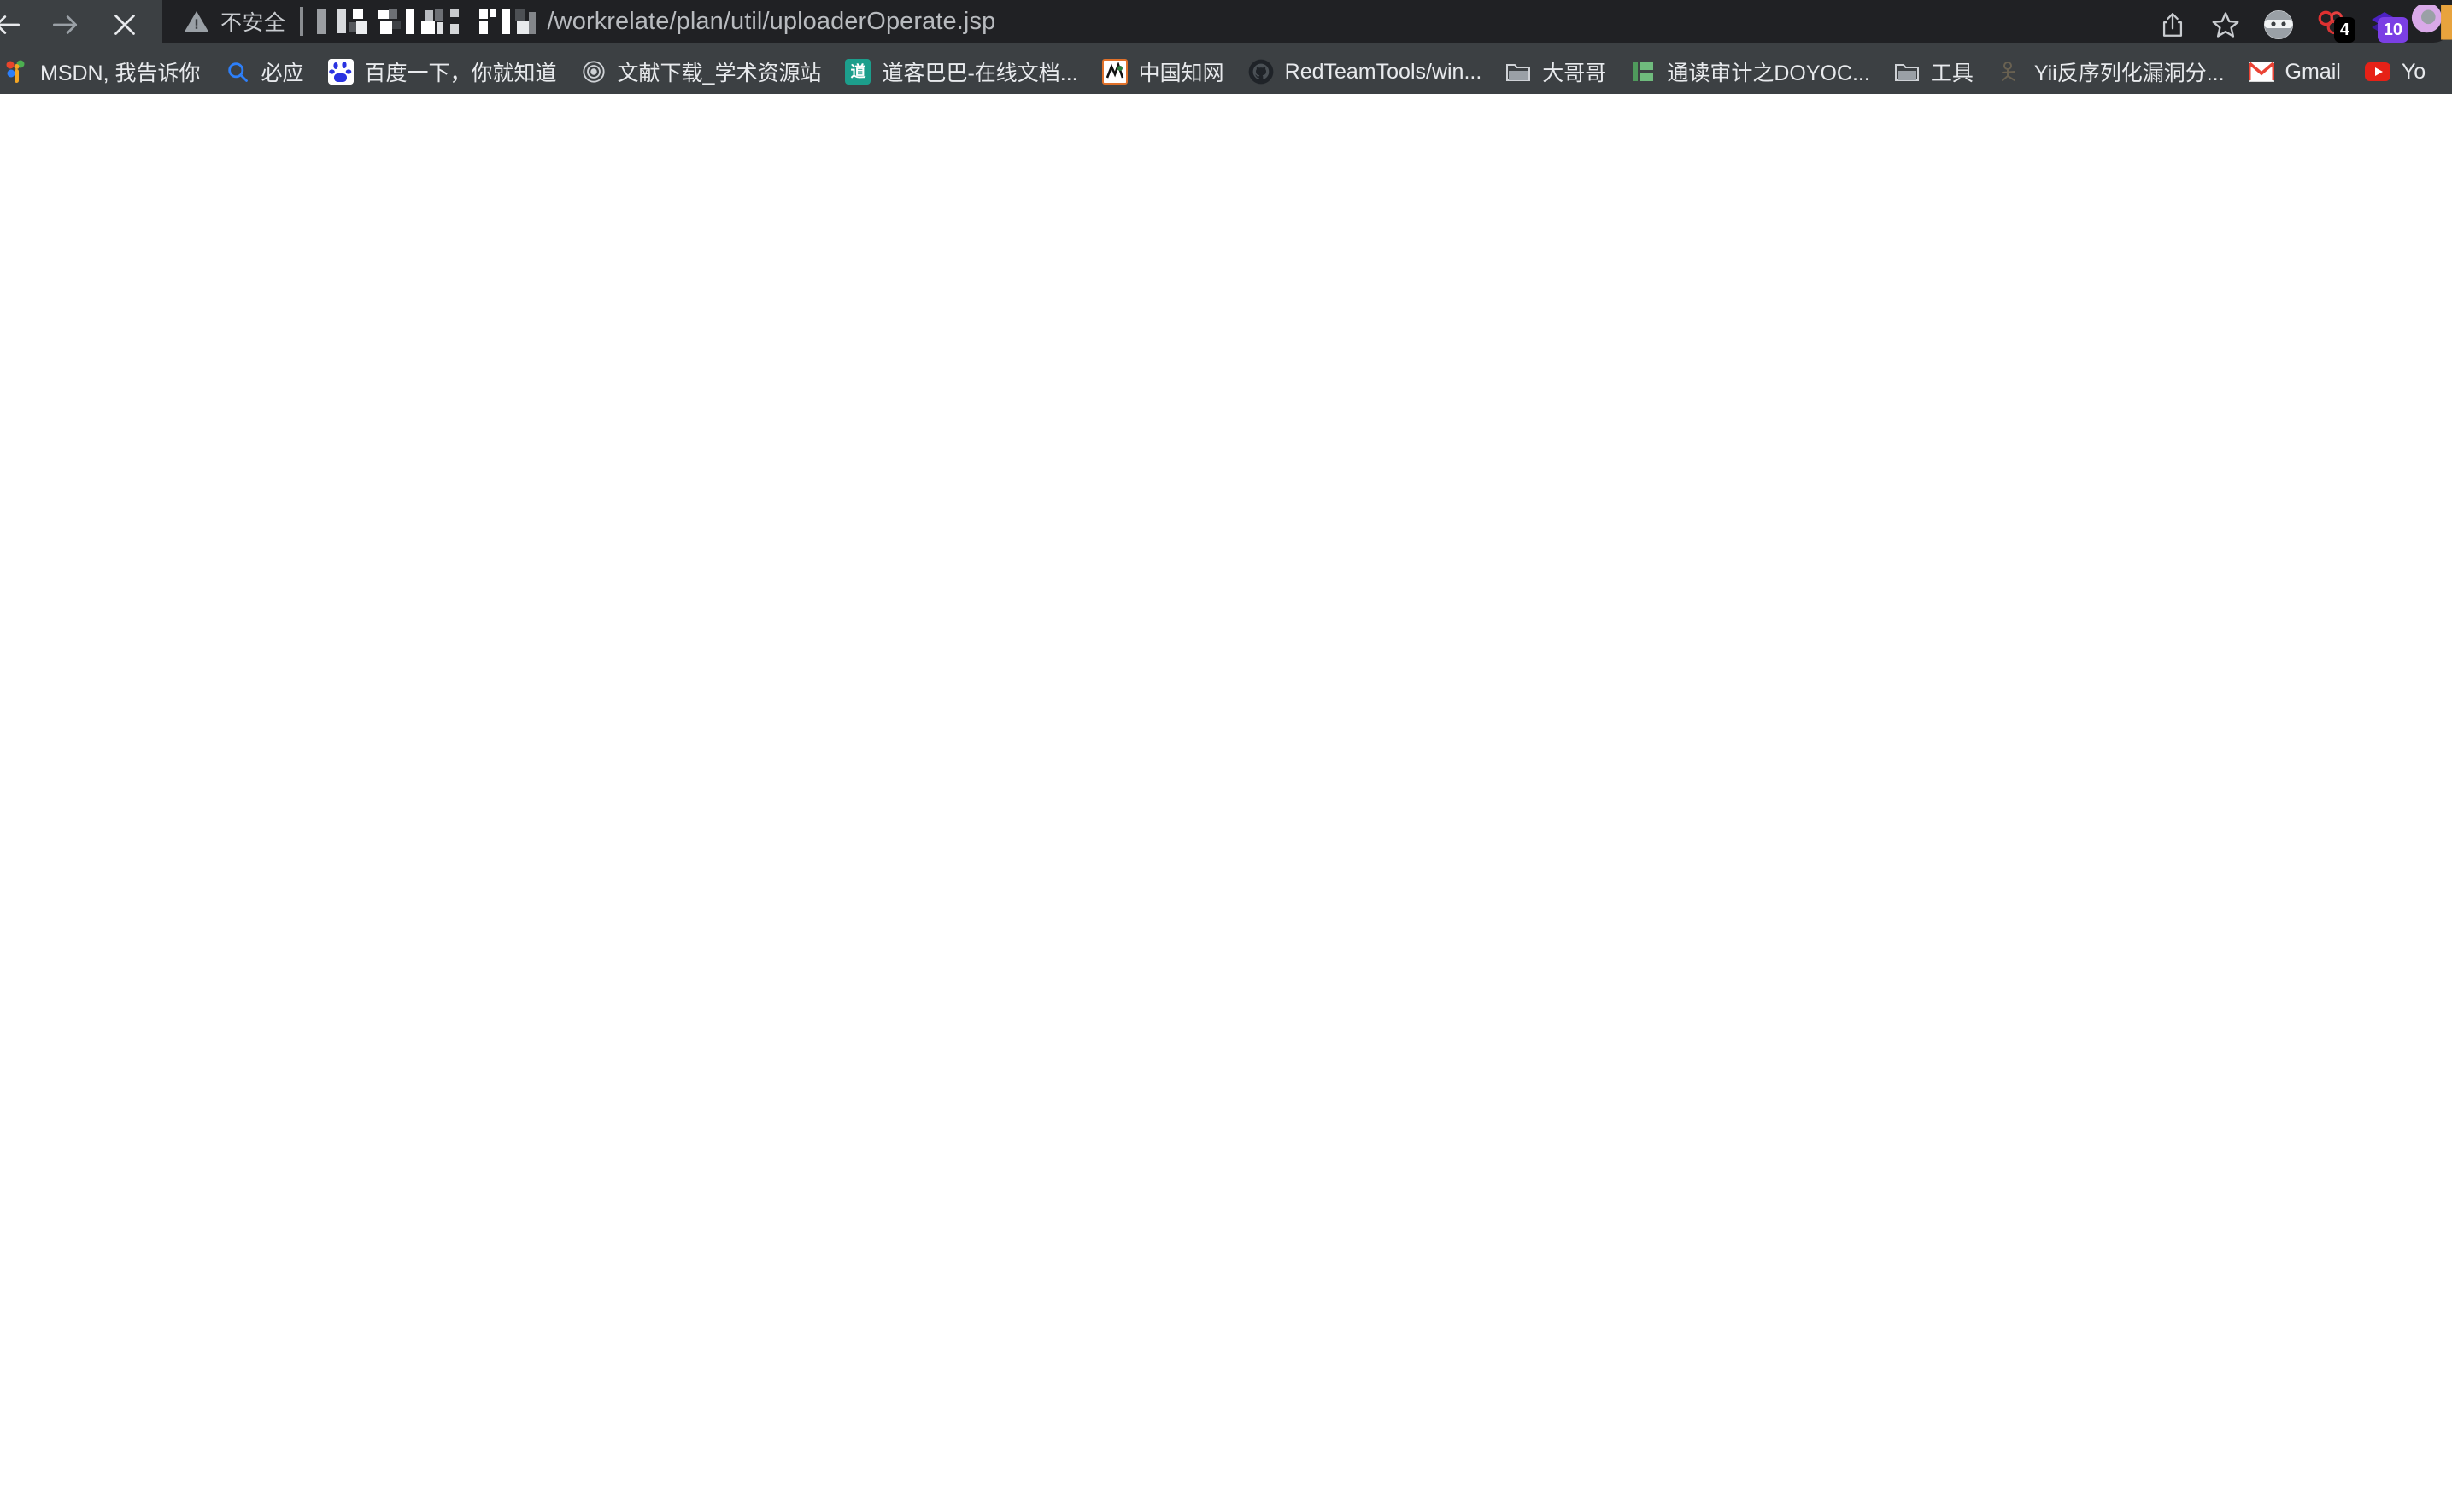 This screenshot has width=2452, height=1512. Describe the element at coordinates (1261, 72) in the screenshot. I see `github-icon` at that location.